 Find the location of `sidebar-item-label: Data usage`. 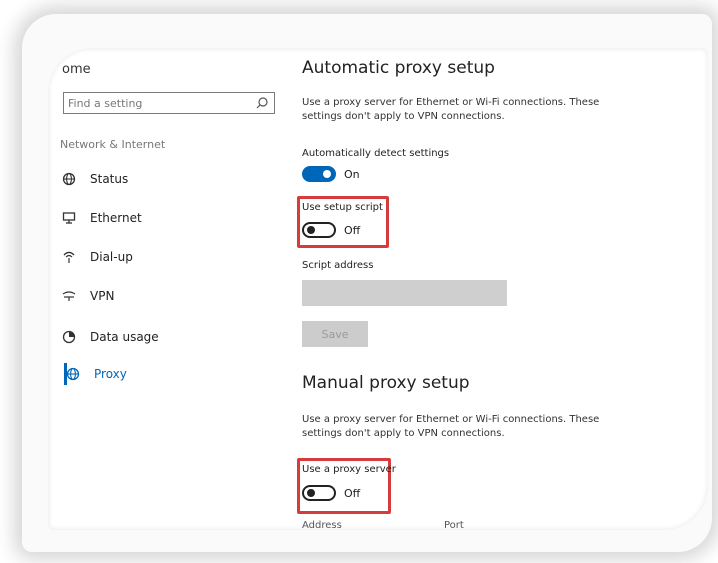

sidebar-item-label: Data usage is located at coordinates (124, 337).